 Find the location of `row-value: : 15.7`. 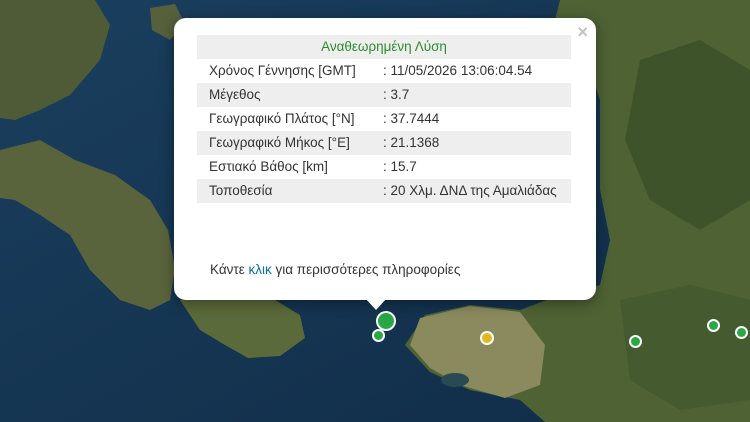

row-value: : 15.7 is located at coordinates (400, 166).